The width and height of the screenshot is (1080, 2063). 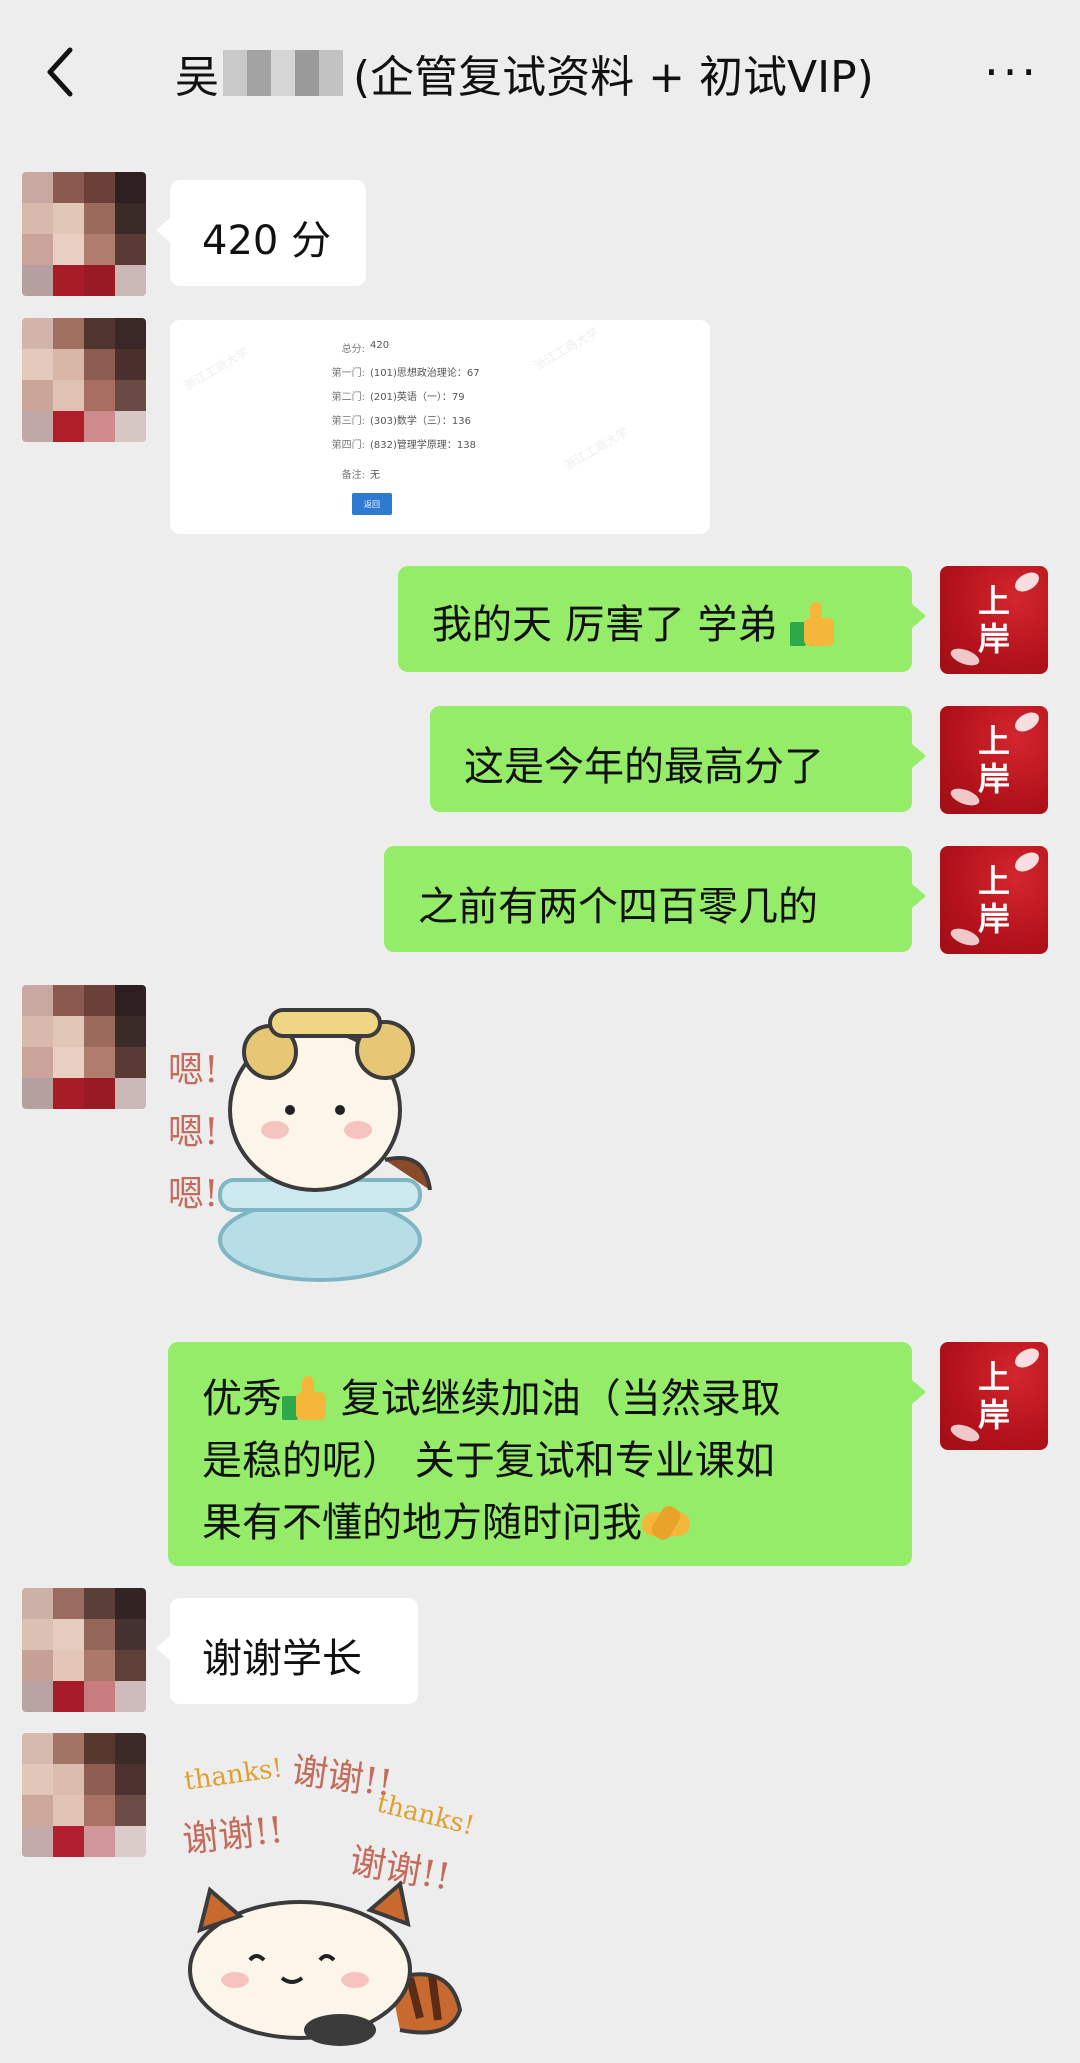 I want to click on back-button: 返回, so click(x=372, y=504).